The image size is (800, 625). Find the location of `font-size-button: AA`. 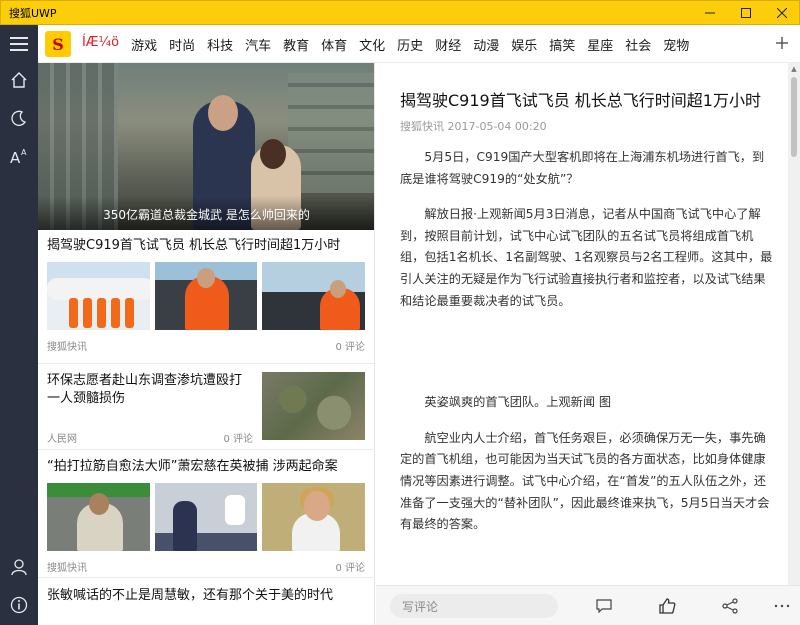

font-size-button: AA is located at coordinates (19, 156).